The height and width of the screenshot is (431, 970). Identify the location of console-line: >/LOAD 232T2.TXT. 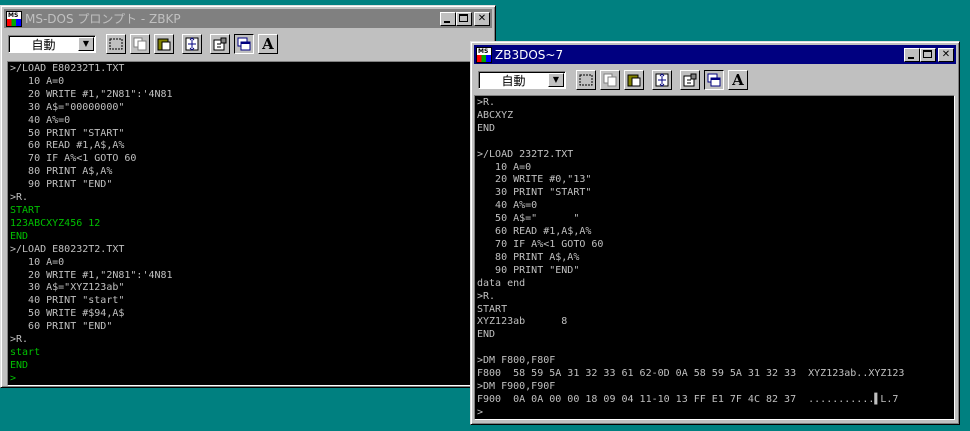
(525, 154).